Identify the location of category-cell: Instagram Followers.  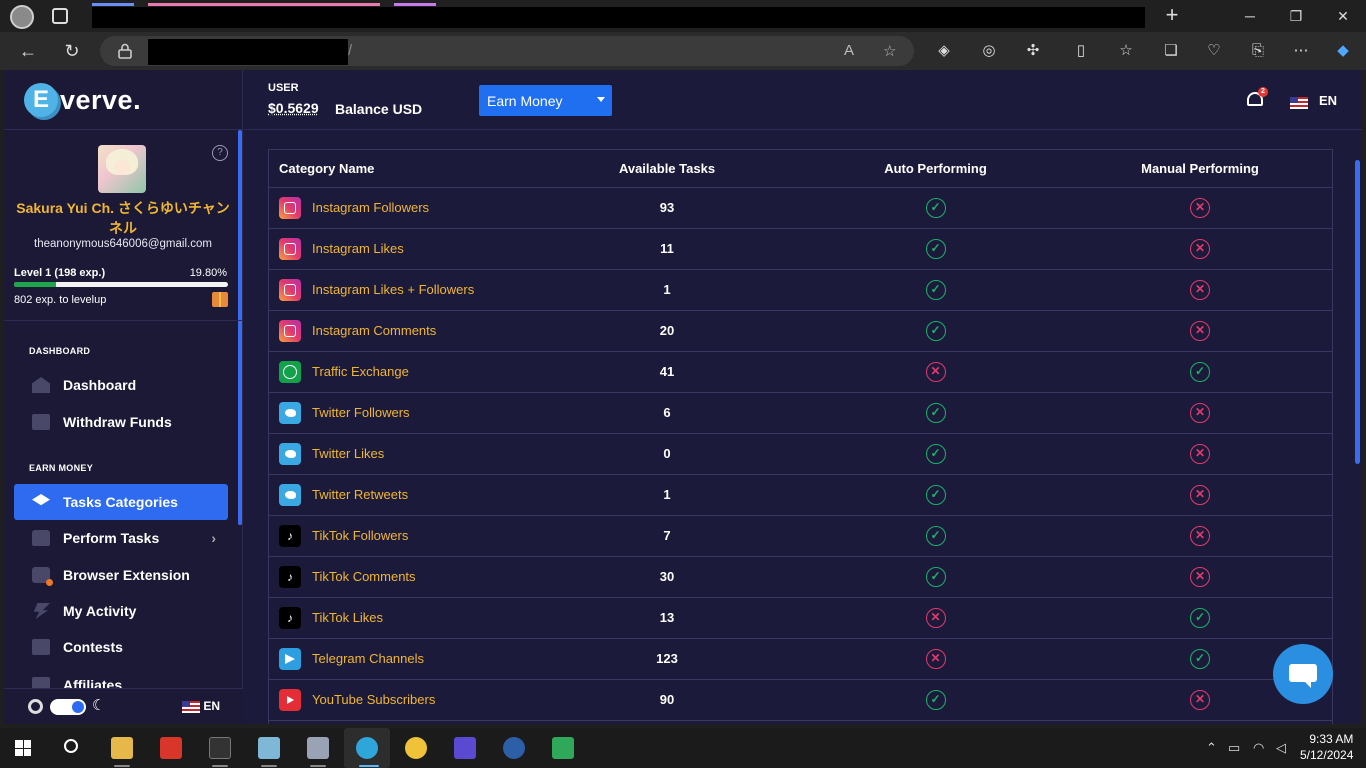
(400, 208).